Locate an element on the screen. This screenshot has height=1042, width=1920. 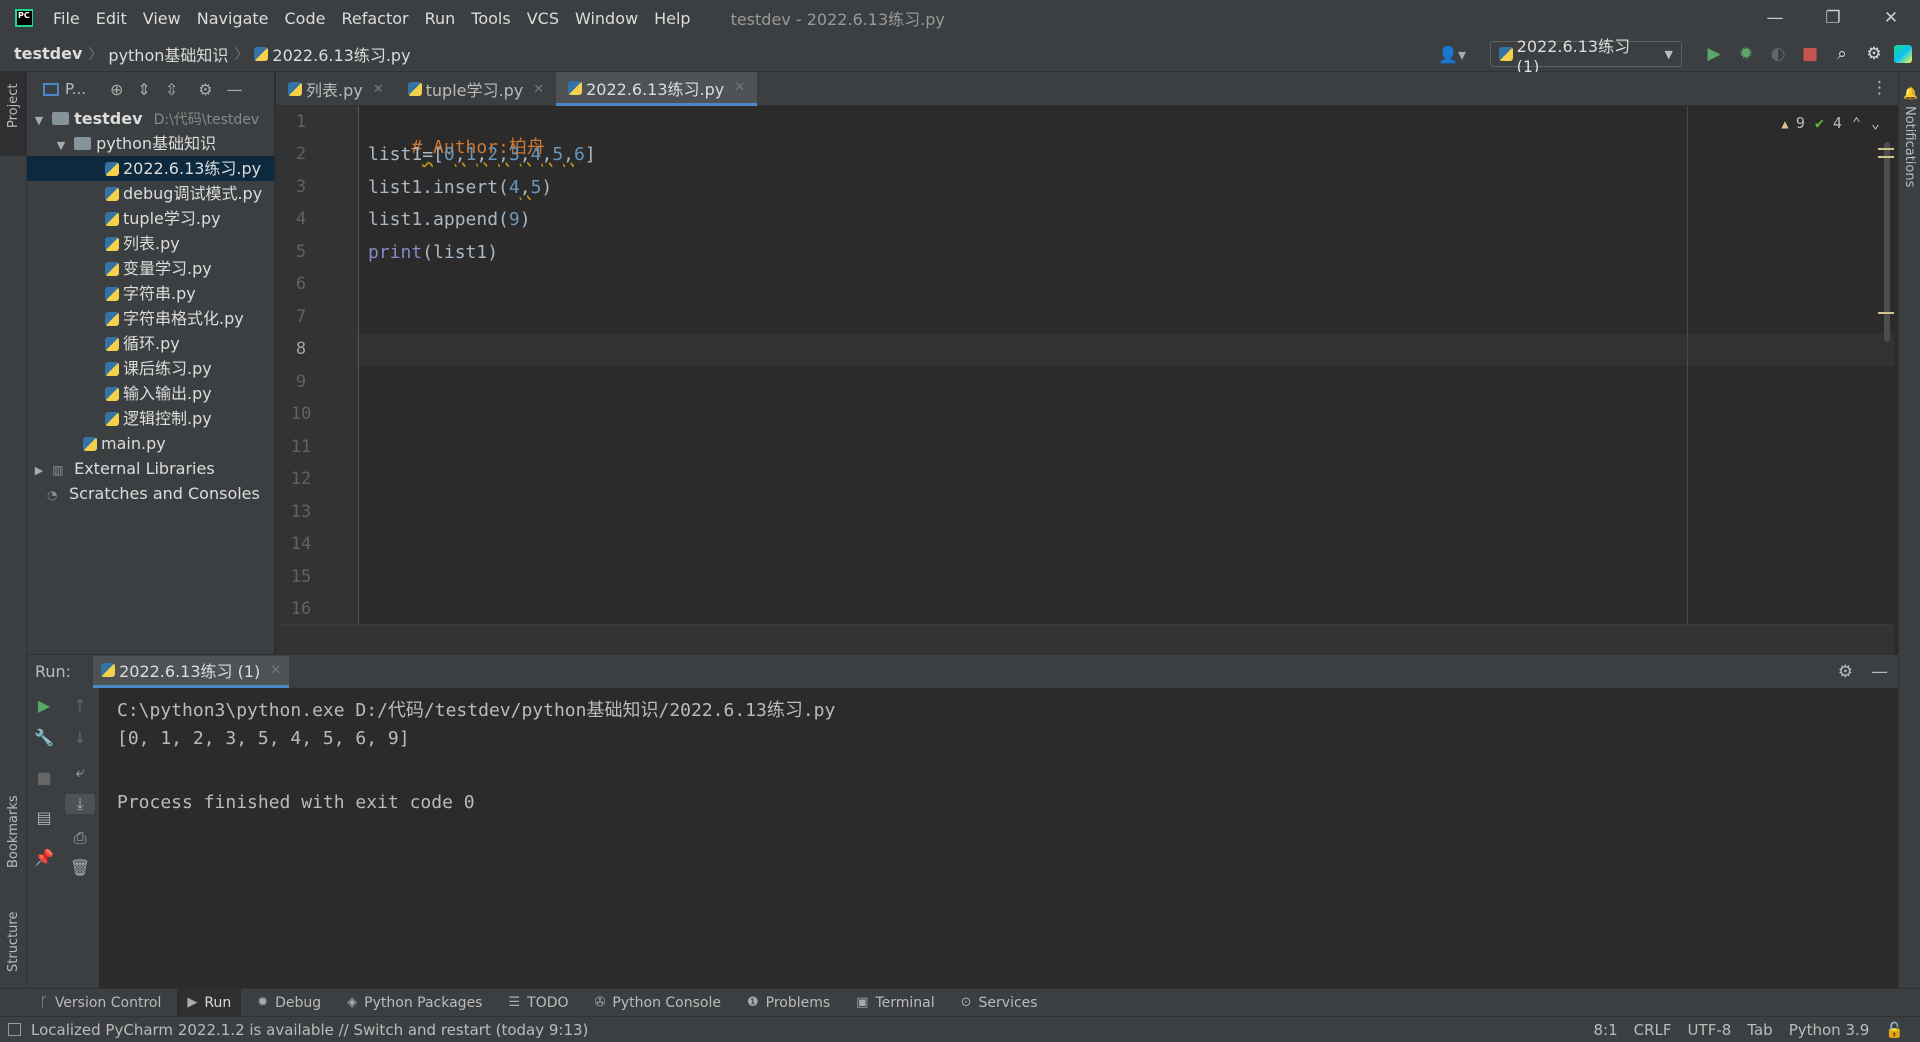
chevron-down-icon: ⌄ is located at coordinates (1875, 123).